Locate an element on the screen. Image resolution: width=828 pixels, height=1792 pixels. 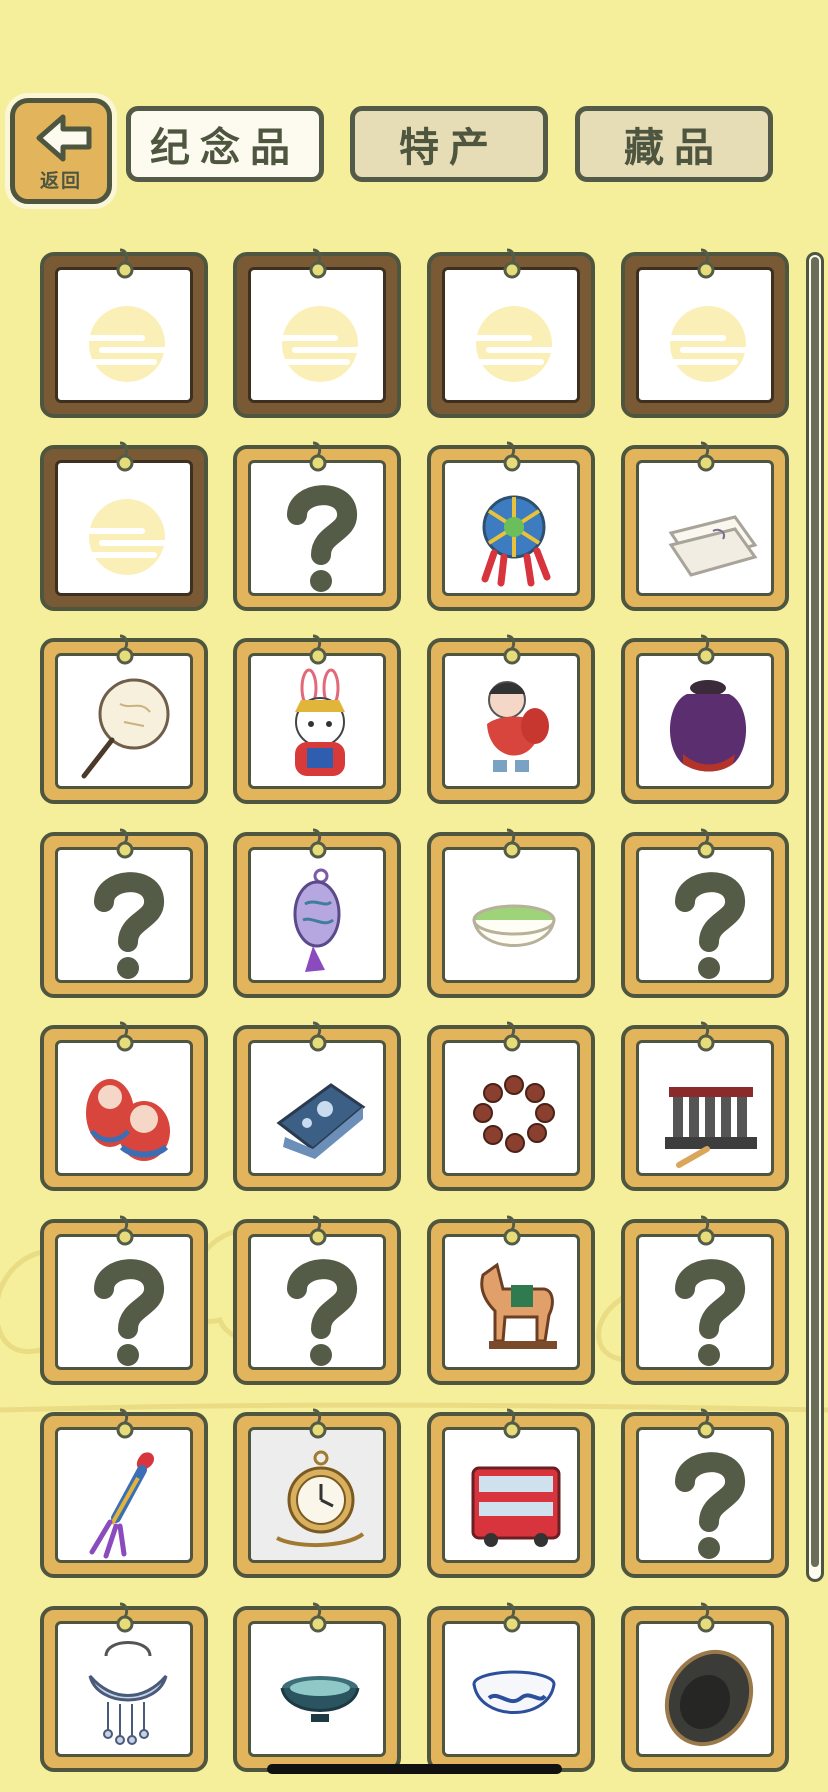
rabbit-figurine-icon is located at coordinates (320, 722).